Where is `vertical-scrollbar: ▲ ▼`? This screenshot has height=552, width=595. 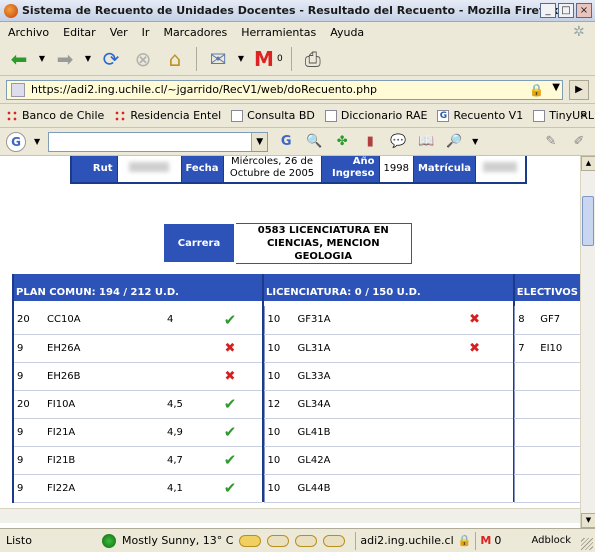 vertical-scrollbar: ▲ ▼ is located at coordinates (587, 342).